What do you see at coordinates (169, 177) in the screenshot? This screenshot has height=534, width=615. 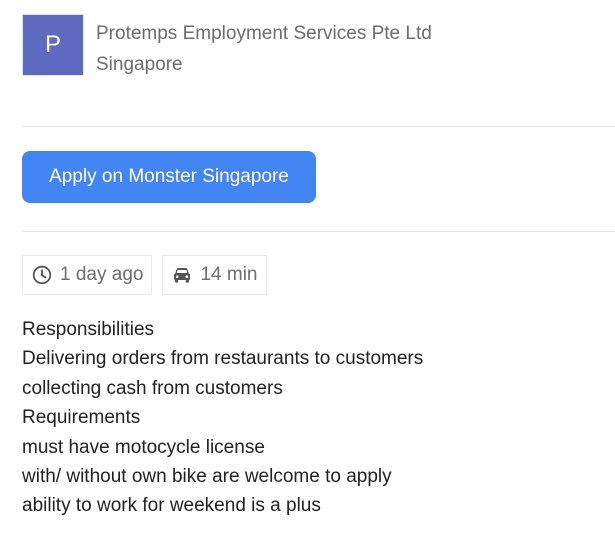 I see `apply-button: Apply on Monster Singapore` at bounding box center [169, 177].